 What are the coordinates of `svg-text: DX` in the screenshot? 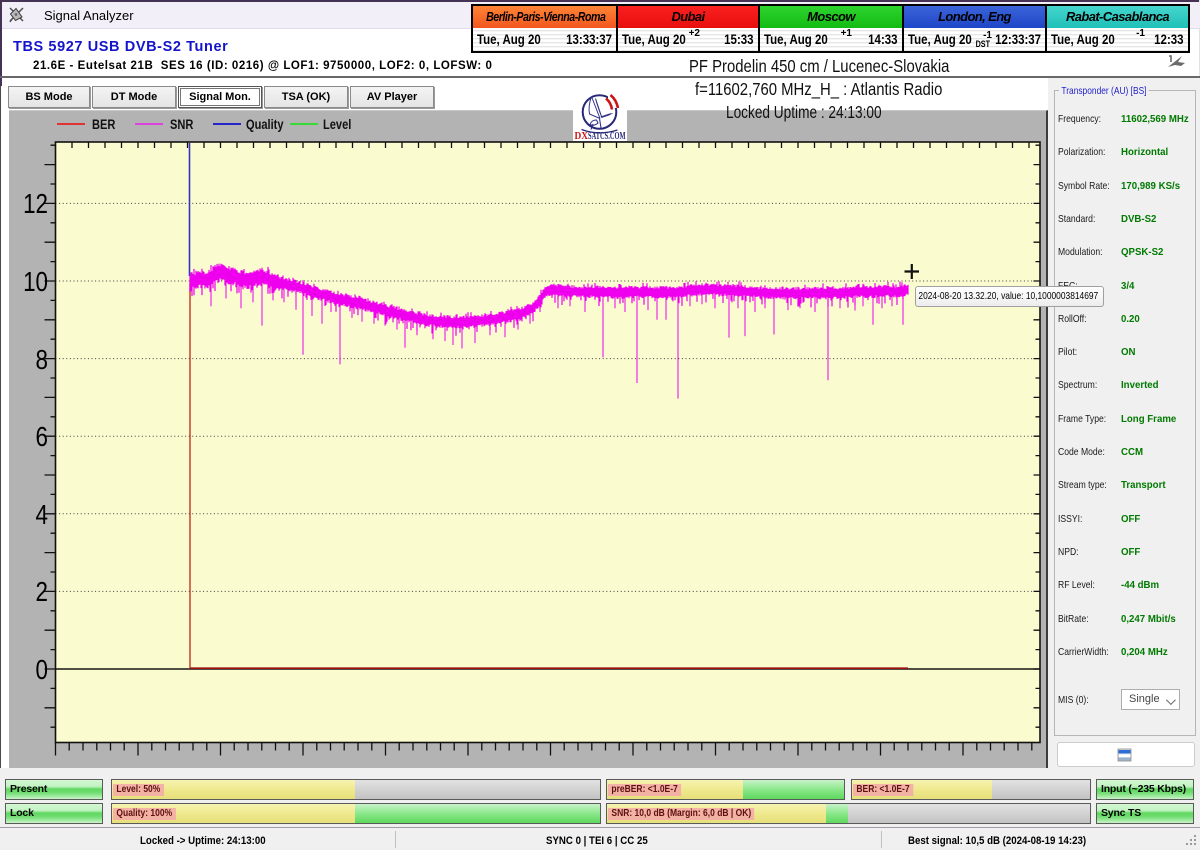 It's located at (582, 136).